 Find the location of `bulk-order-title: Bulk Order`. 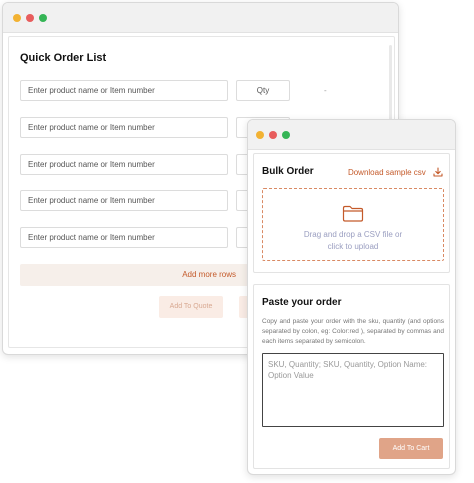

bulk-order-title: Bulk Order is located at coordinates (288, 171).